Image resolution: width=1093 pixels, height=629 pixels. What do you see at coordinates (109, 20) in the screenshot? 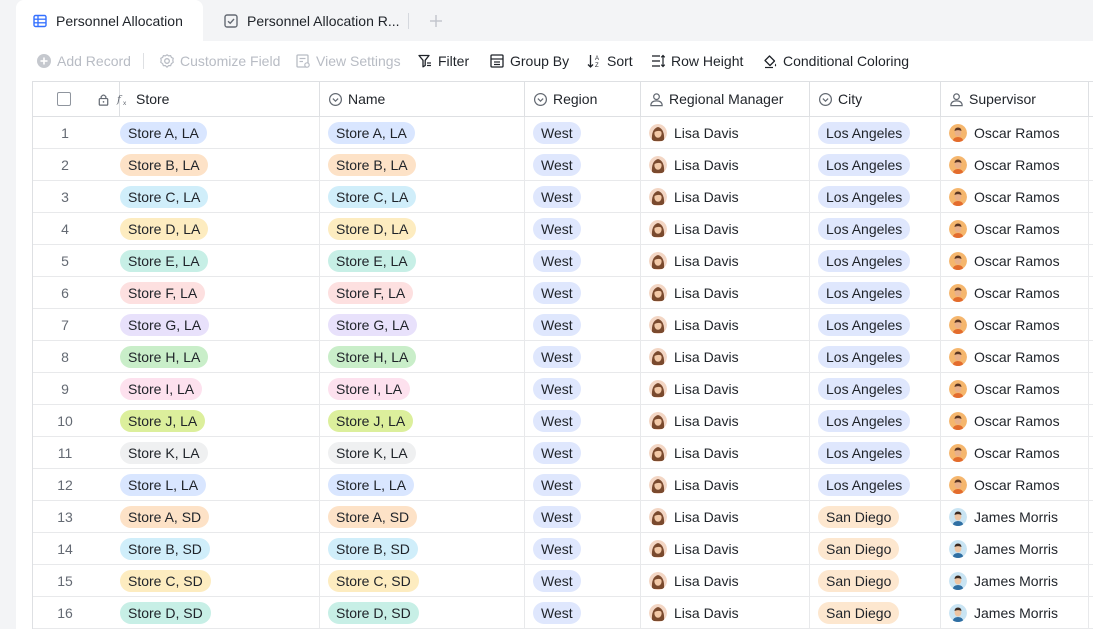
I see `tab-personnel-allocation: Personnel Allocation` at bounding box center [109, 20].